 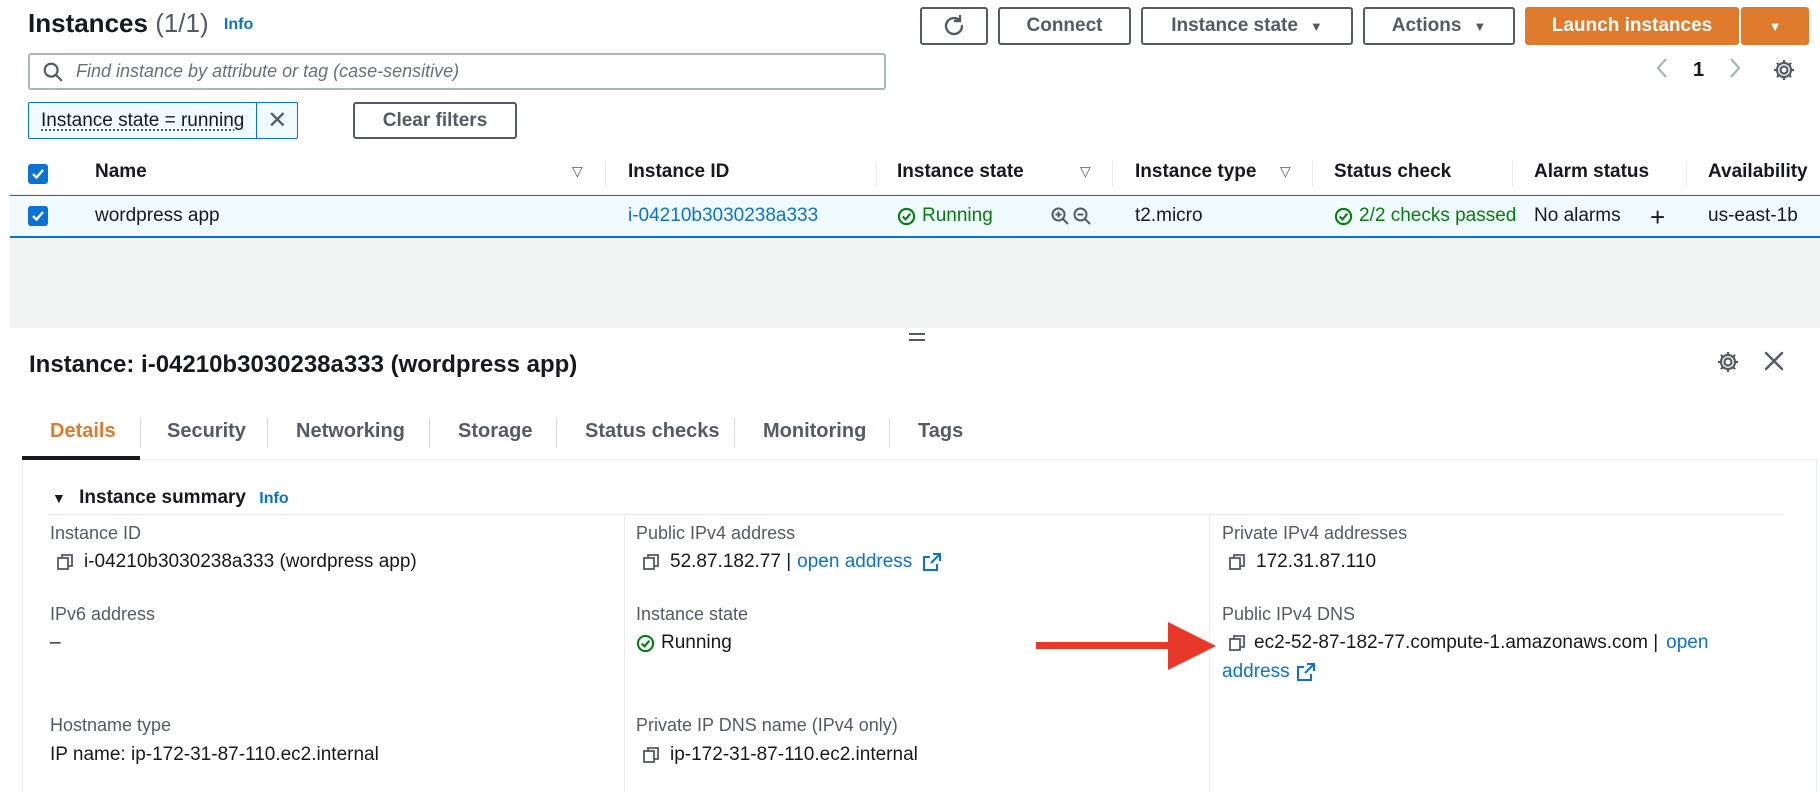 I want to click on filter-chip: Instance state = running ✕, so click(x=163, y=120).